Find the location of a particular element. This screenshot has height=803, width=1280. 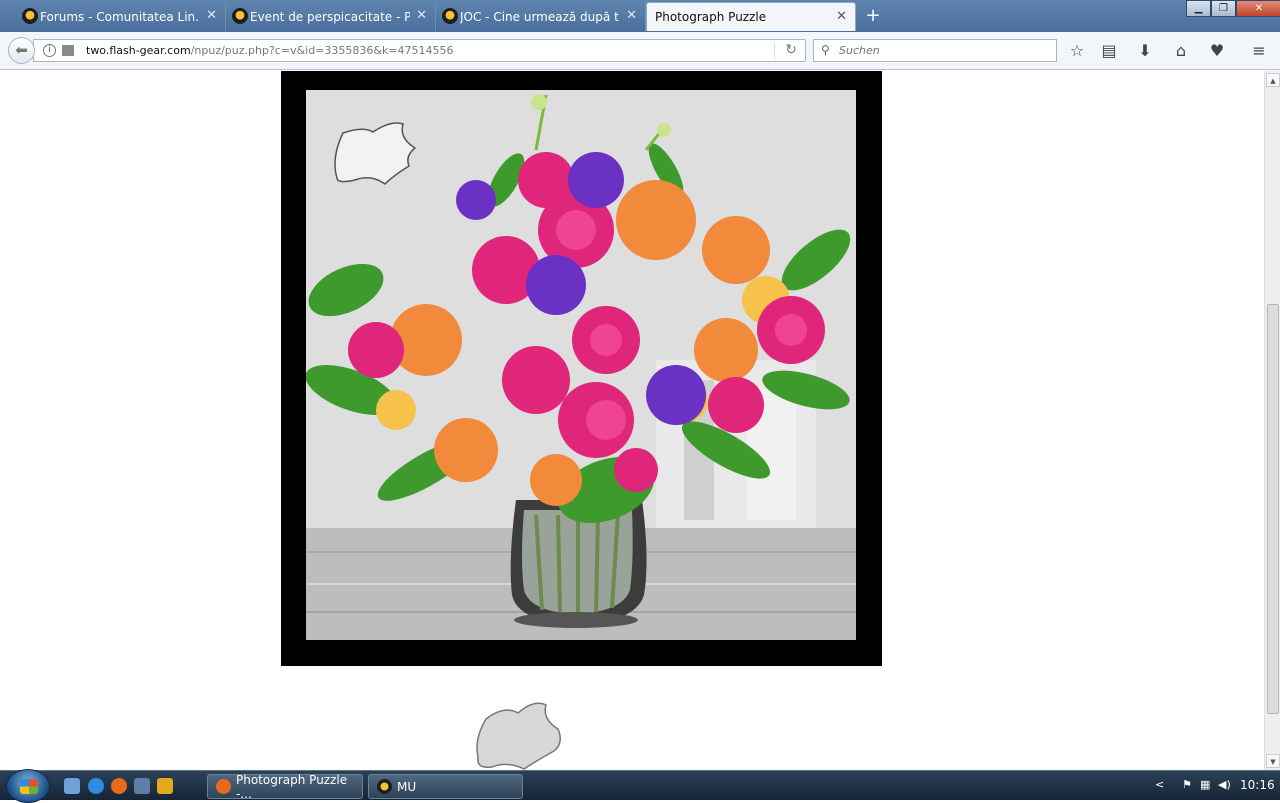

game-icon is located at coordinates (384, 786).